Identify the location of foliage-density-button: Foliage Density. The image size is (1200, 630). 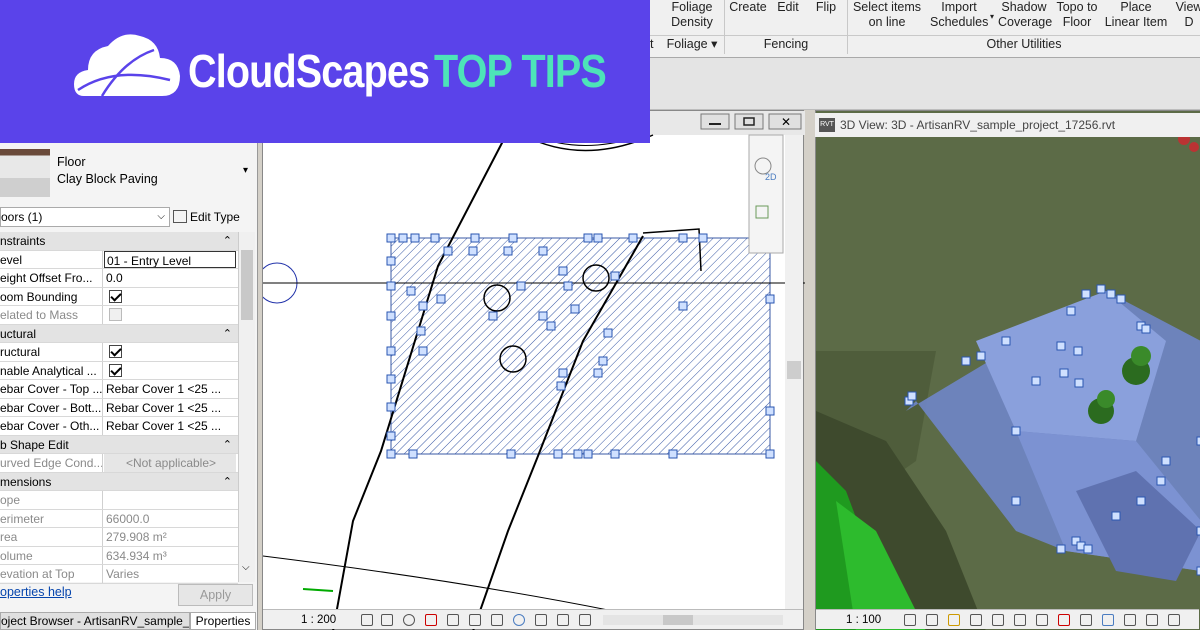
(692, 15).